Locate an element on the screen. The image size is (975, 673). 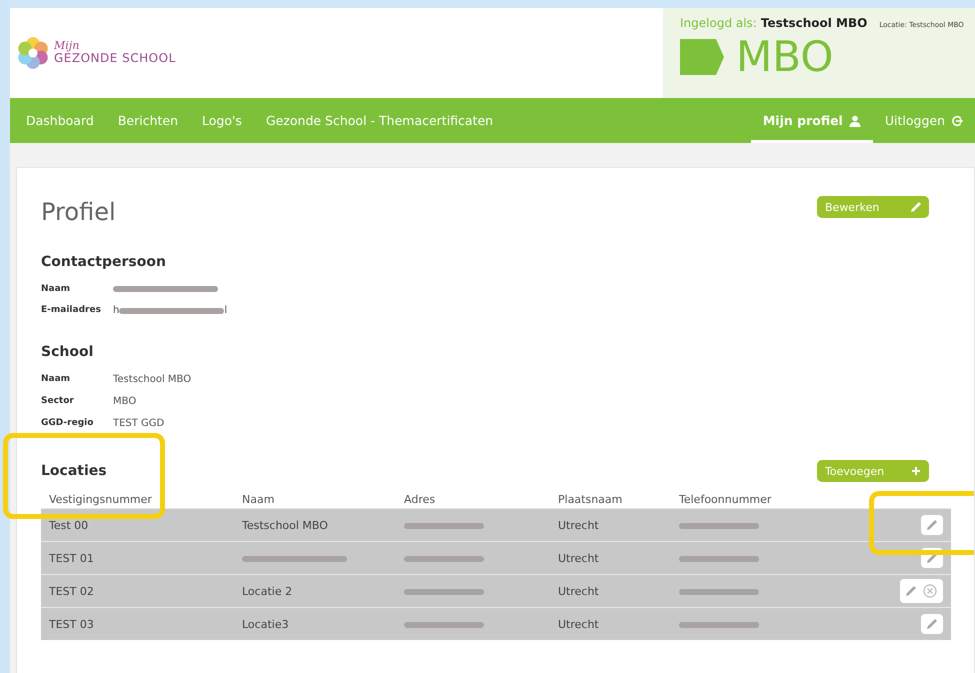
column-header: Adres is located at coordinates (473, 499).